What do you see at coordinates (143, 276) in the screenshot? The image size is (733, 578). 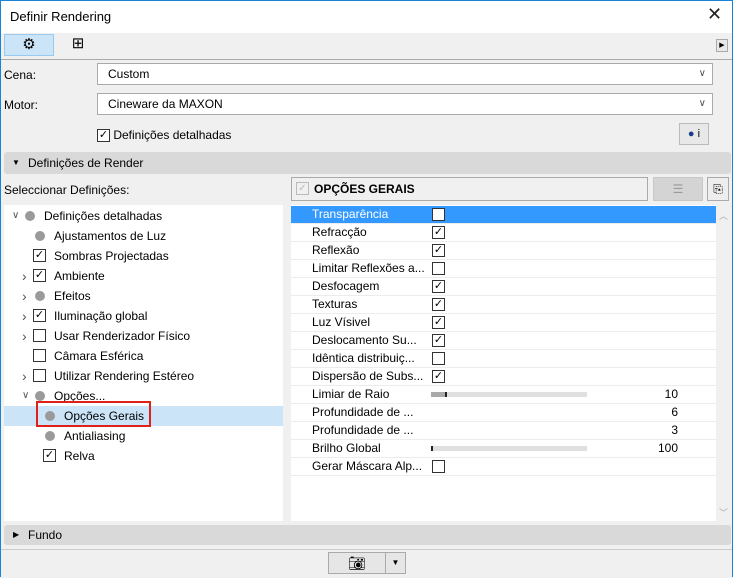 I see `tree-item: › ✓ Ambiente` at bounding box center [143, 276].